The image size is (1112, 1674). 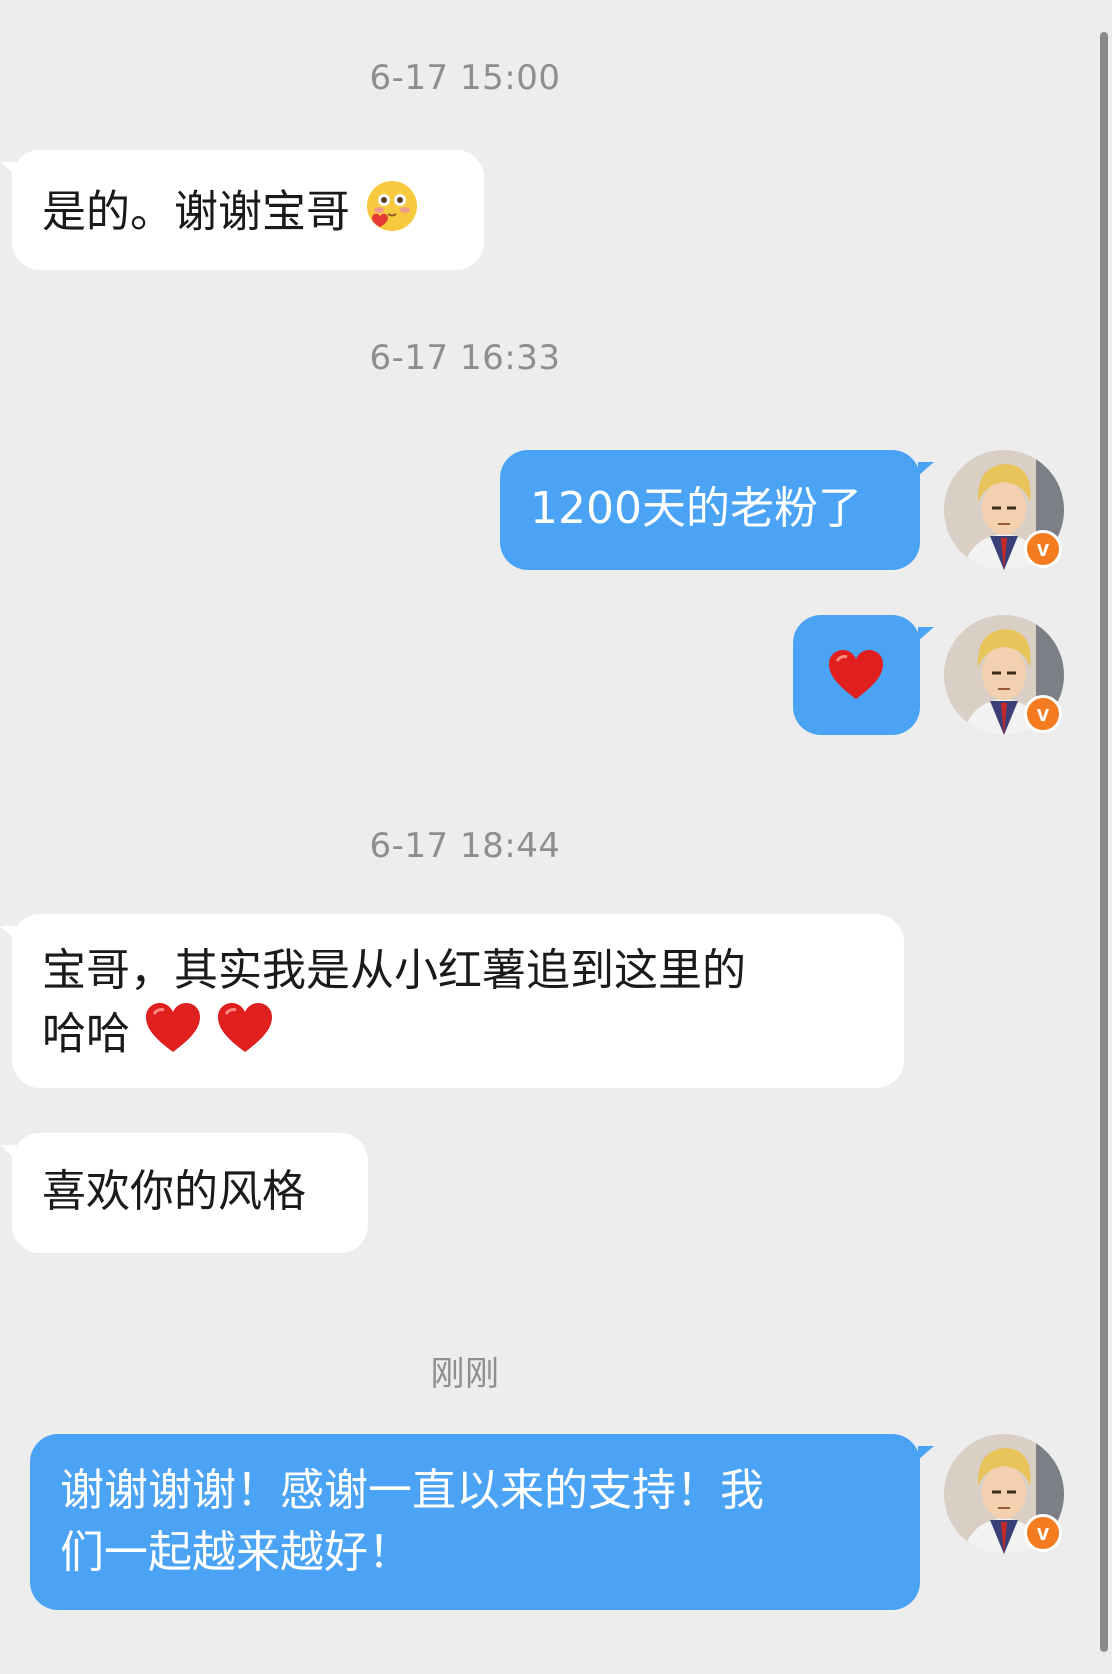 I want to click on incoming-message-bubble: 宝哥，其实我是从小红薯追到这里的 哈哈, so click(x=458, y=1001).